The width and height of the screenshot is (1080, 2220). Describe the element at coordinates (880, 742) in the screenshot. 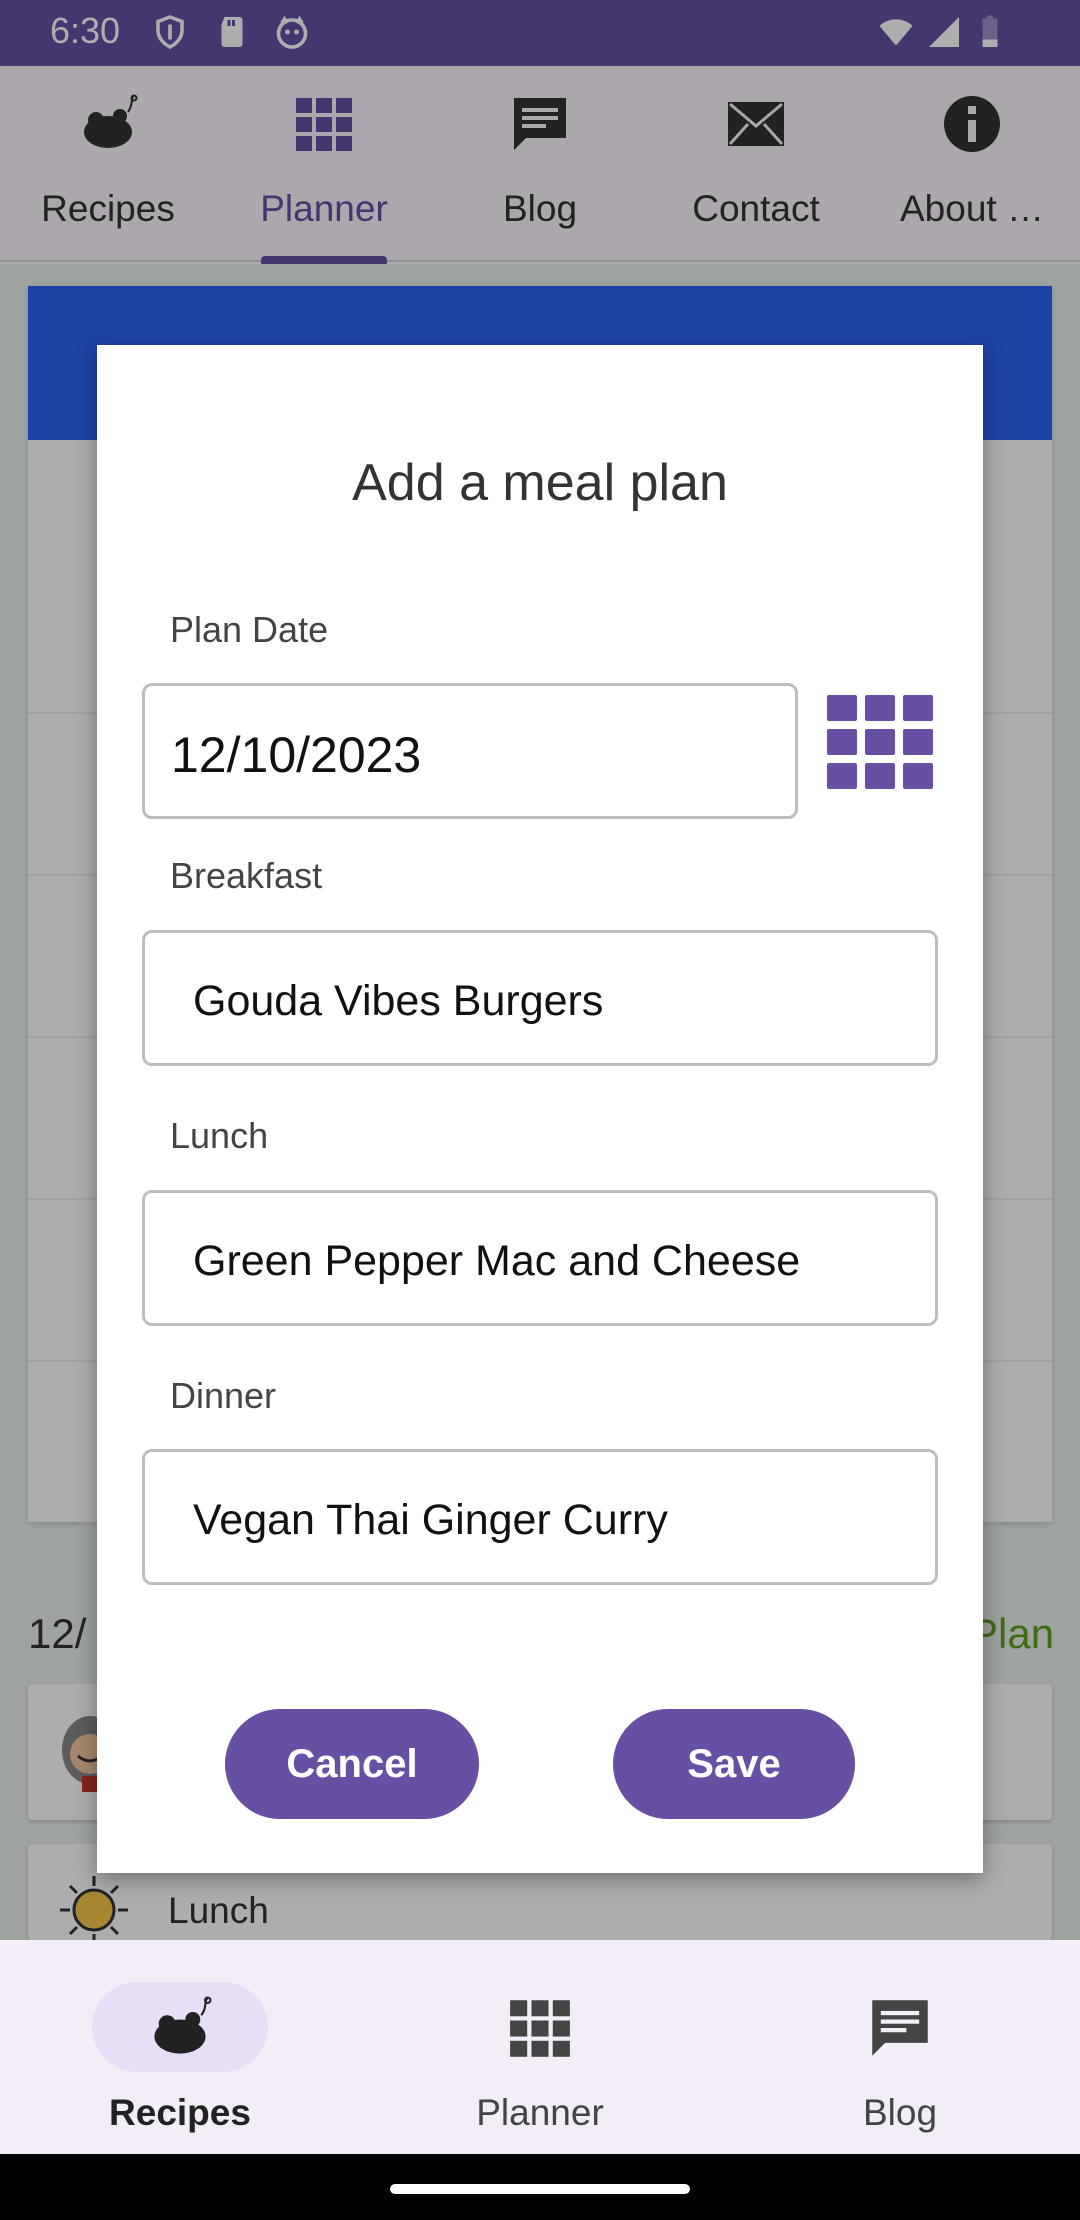

I see `date-picker-grid-icon` at that location.